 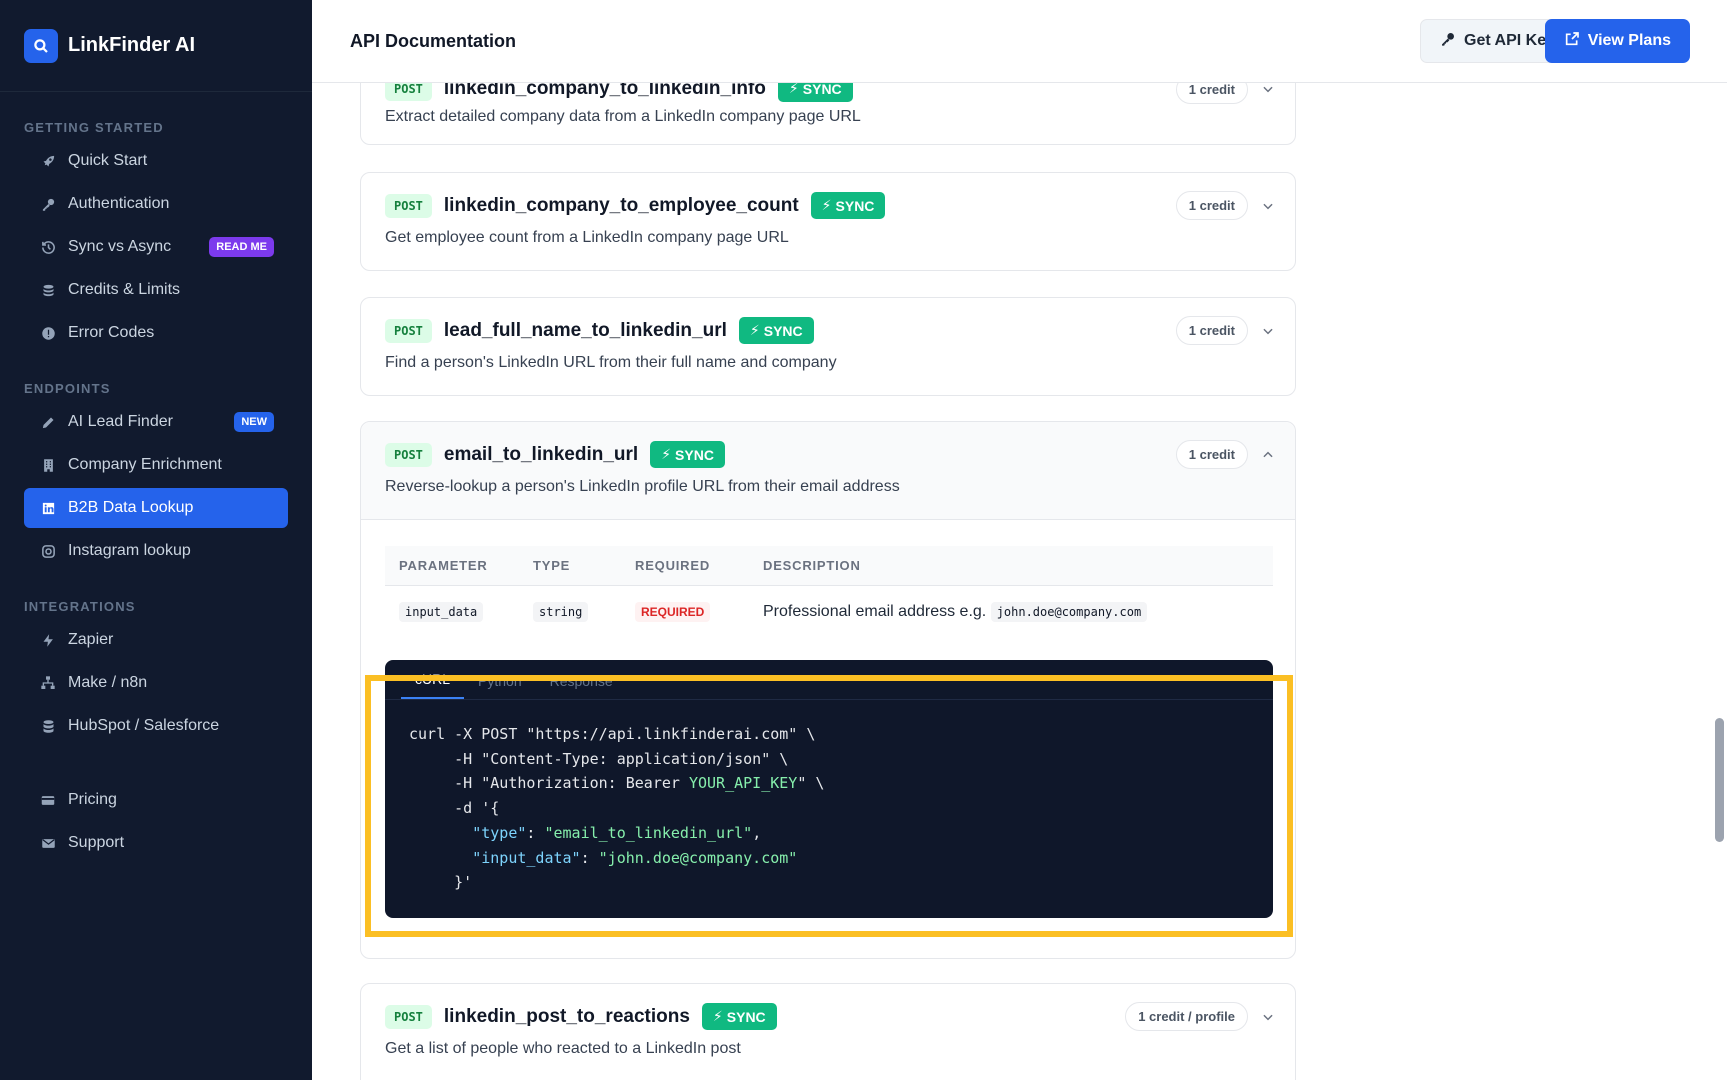 What do you see at coordinates (441, 612) in the screenshot?
I see `param-name: input_data` at bounding box center [441, 612].